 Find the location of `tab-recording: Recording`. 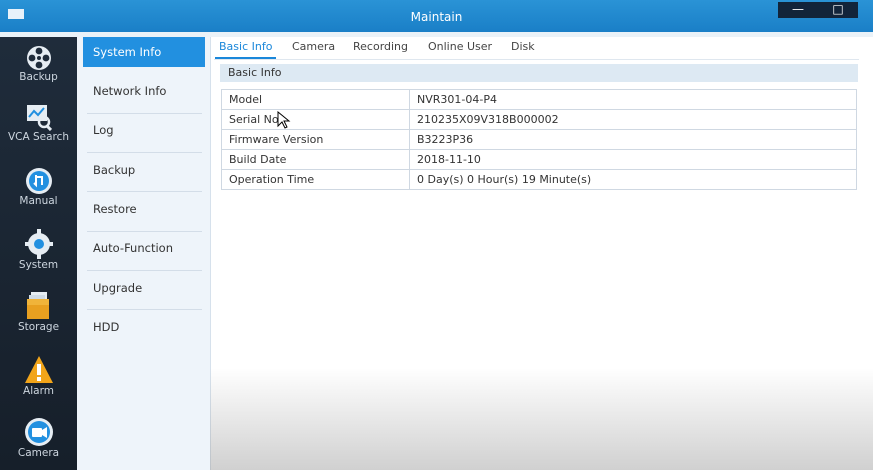

tab-recording: Recording is located at coordinates (380, 46).